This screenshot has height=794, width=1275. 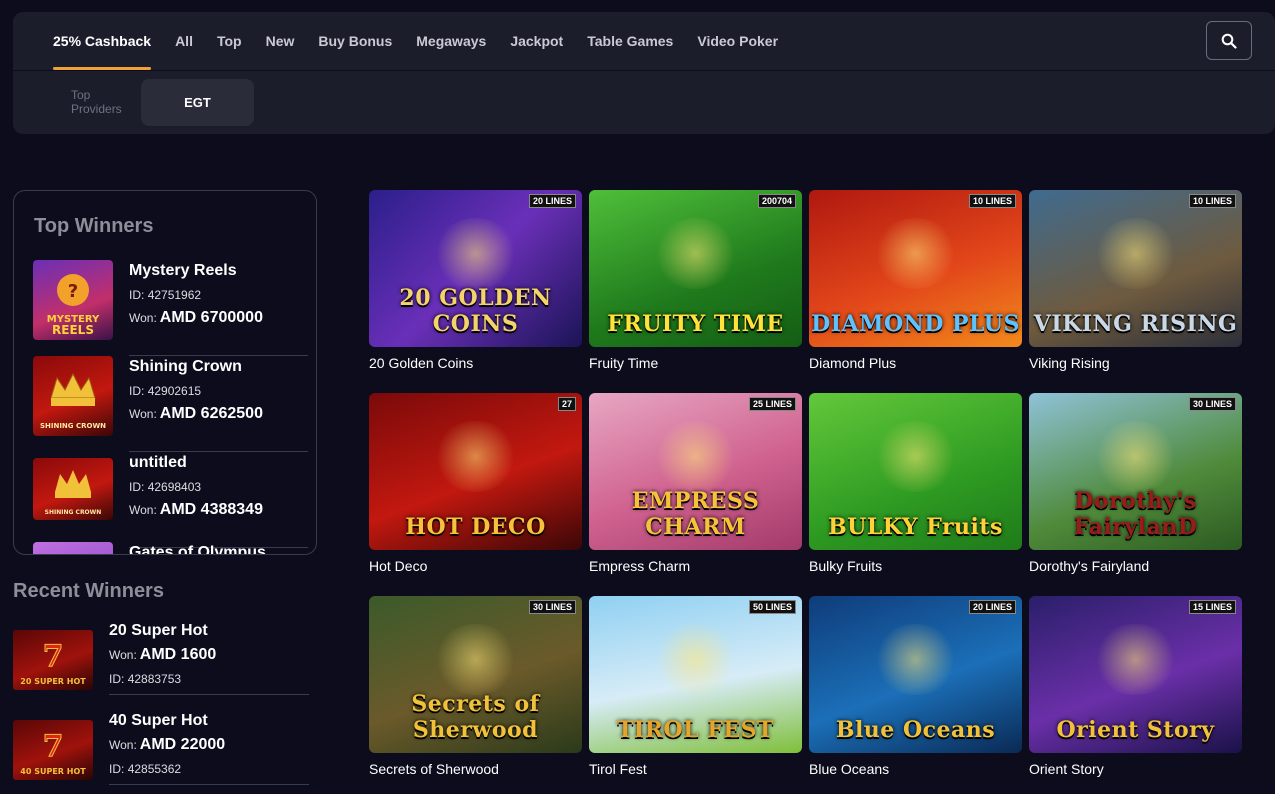 What do you see at coordinates (737, 41) in the screenshot?
I see `tab-video-poker: Video Poker` at bounding box center [737, 41].